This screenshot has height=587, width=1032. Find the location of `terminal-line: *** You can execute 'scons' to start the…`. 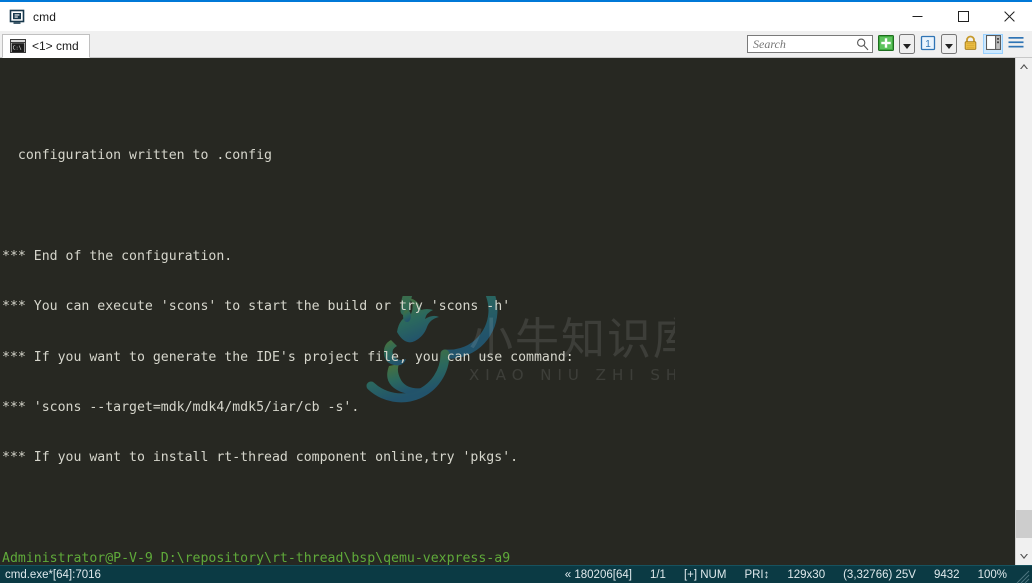

terminal-line: *** You can execute 'scons' to start the… is located at coordinates (256, 307).